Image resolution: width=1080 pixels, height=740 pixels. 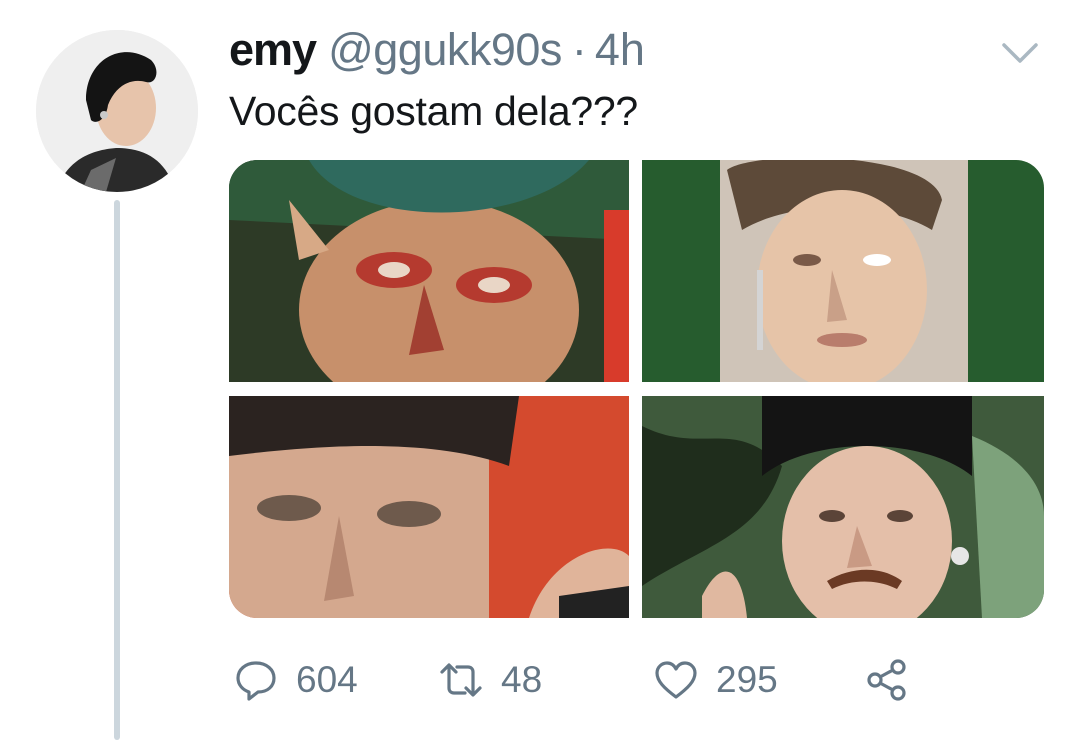 I want to click on thread-line, so click(x=117, y=470).